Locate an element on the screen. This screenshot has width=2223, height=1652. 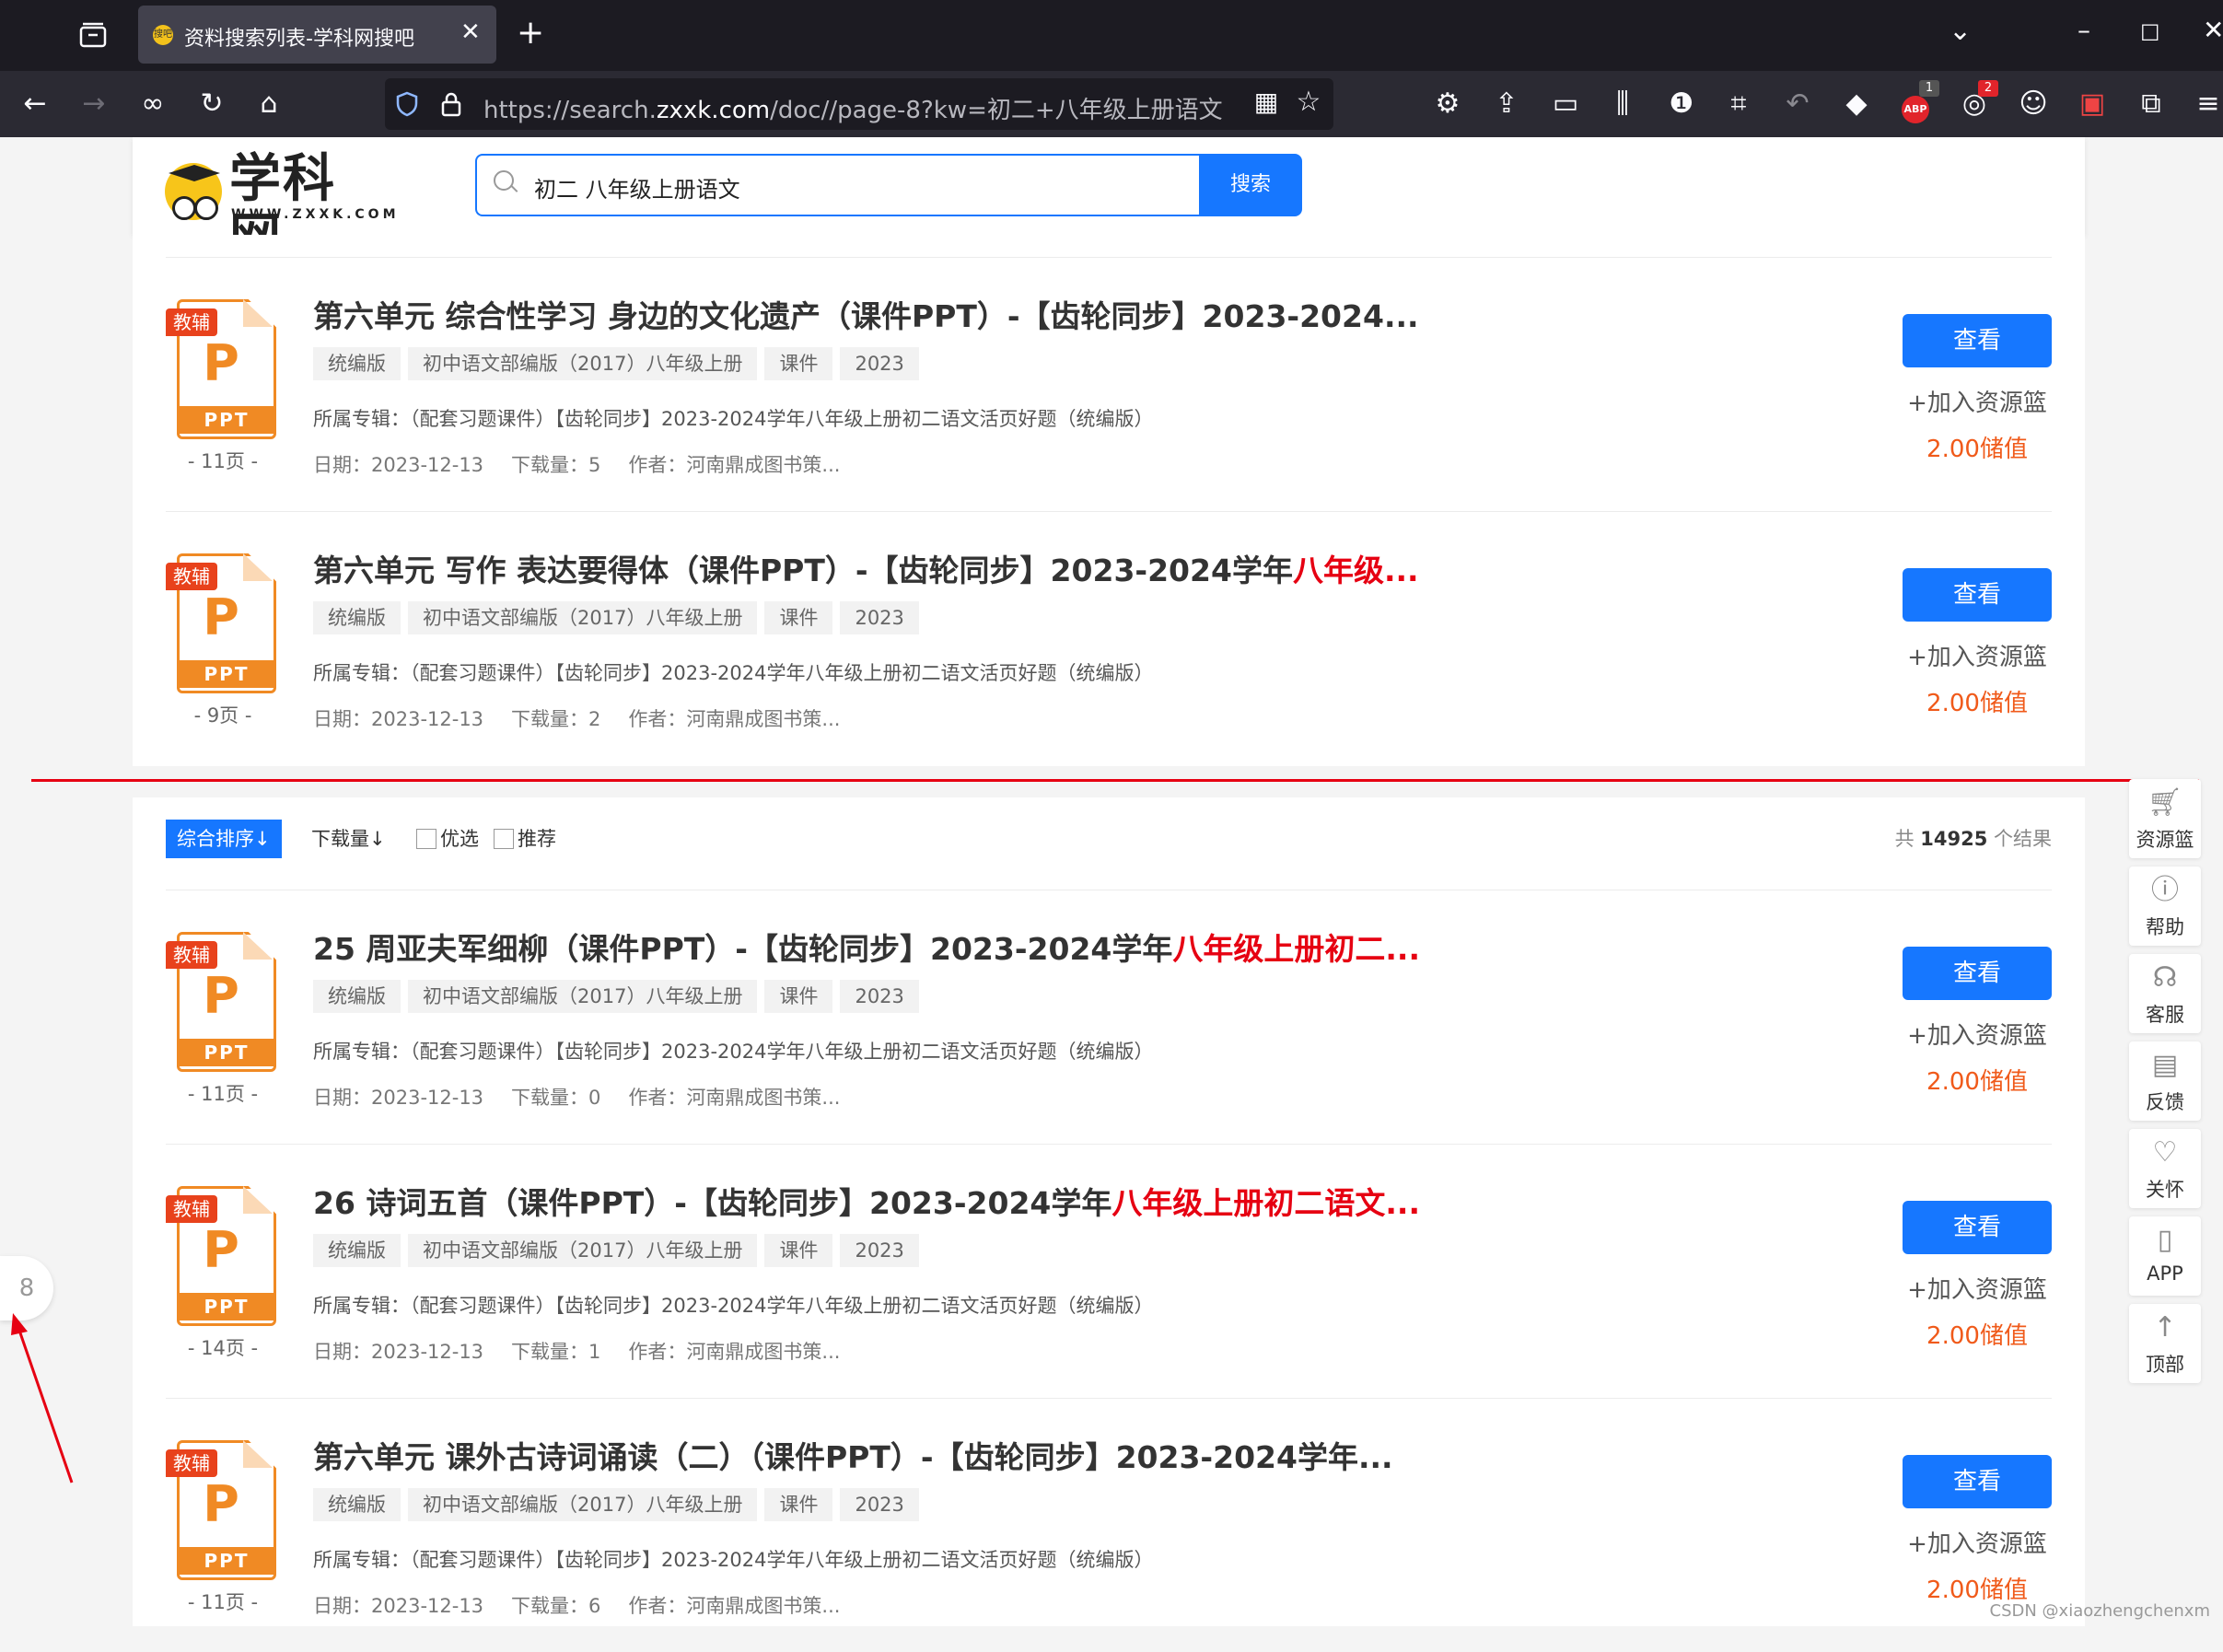
rail-feedback: ▤ 反馈 is located at coordinates (2165, 1081).